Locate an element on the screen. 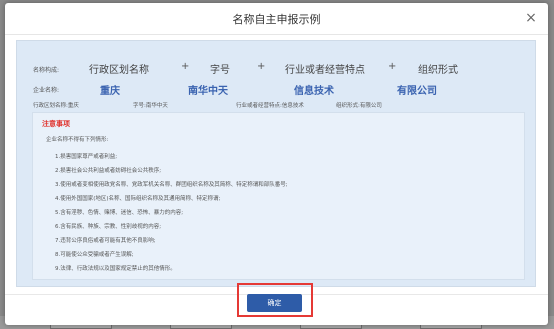 This screenshot has width=554, height=329. notice-title: 注意事项 is located at coordinates (56, 124).